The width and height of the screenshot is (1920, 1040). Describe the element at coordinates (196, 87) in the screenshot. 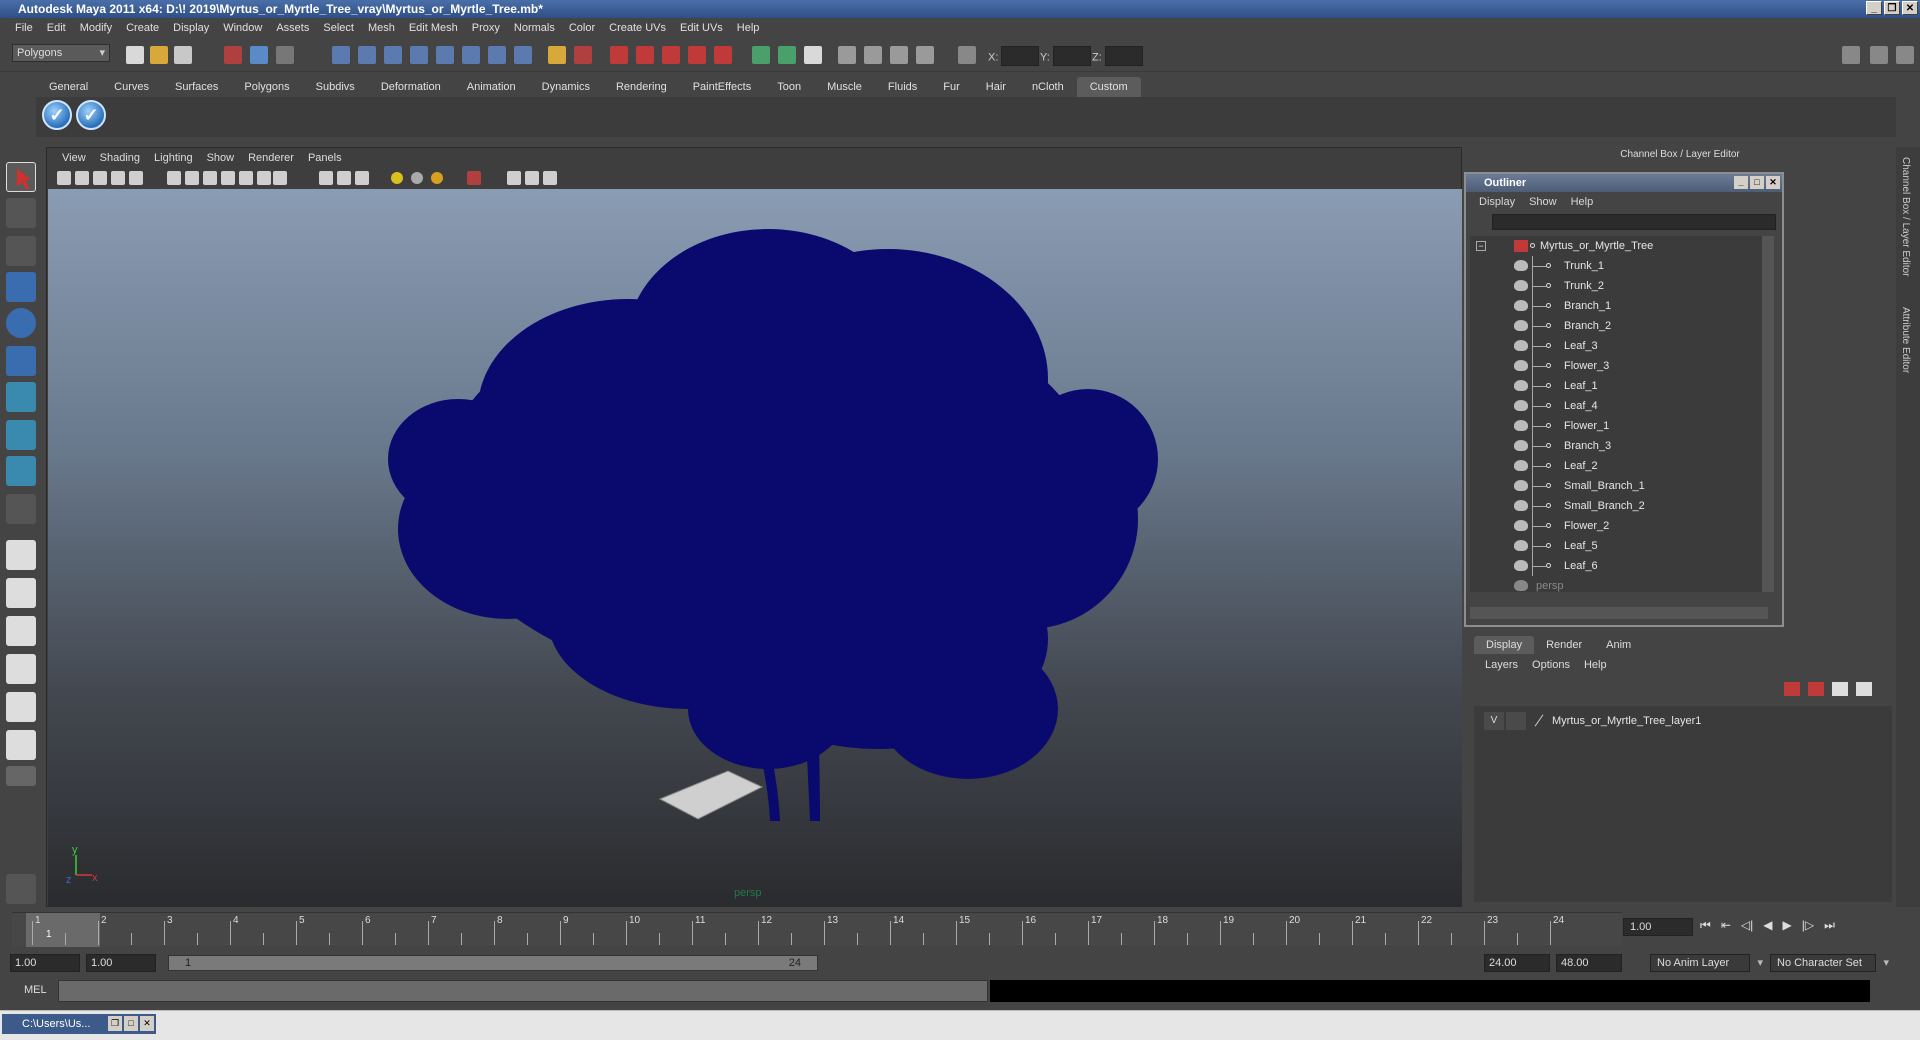

I see `shelf-tab-surfaces: Surfaces` at that location.